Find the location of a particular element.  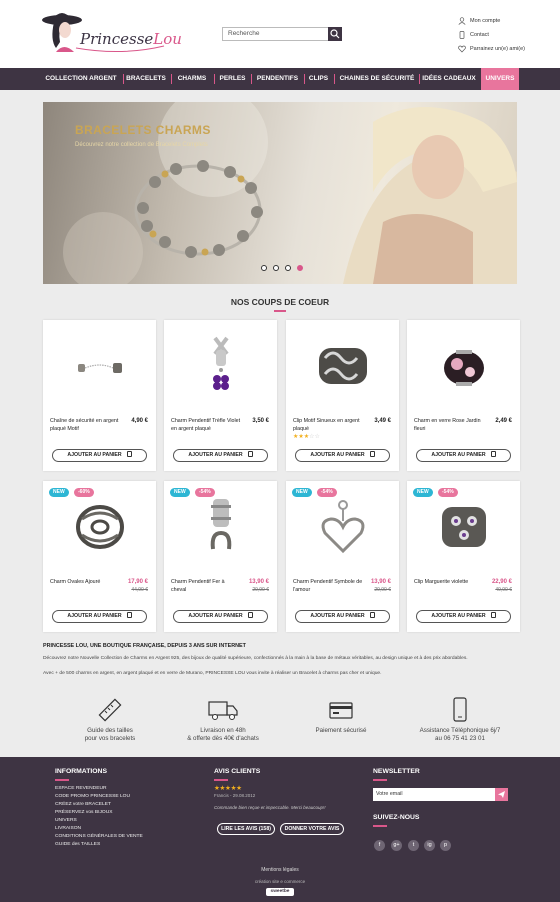

logo: PrincesseLou is located at coordinates (112, 34).